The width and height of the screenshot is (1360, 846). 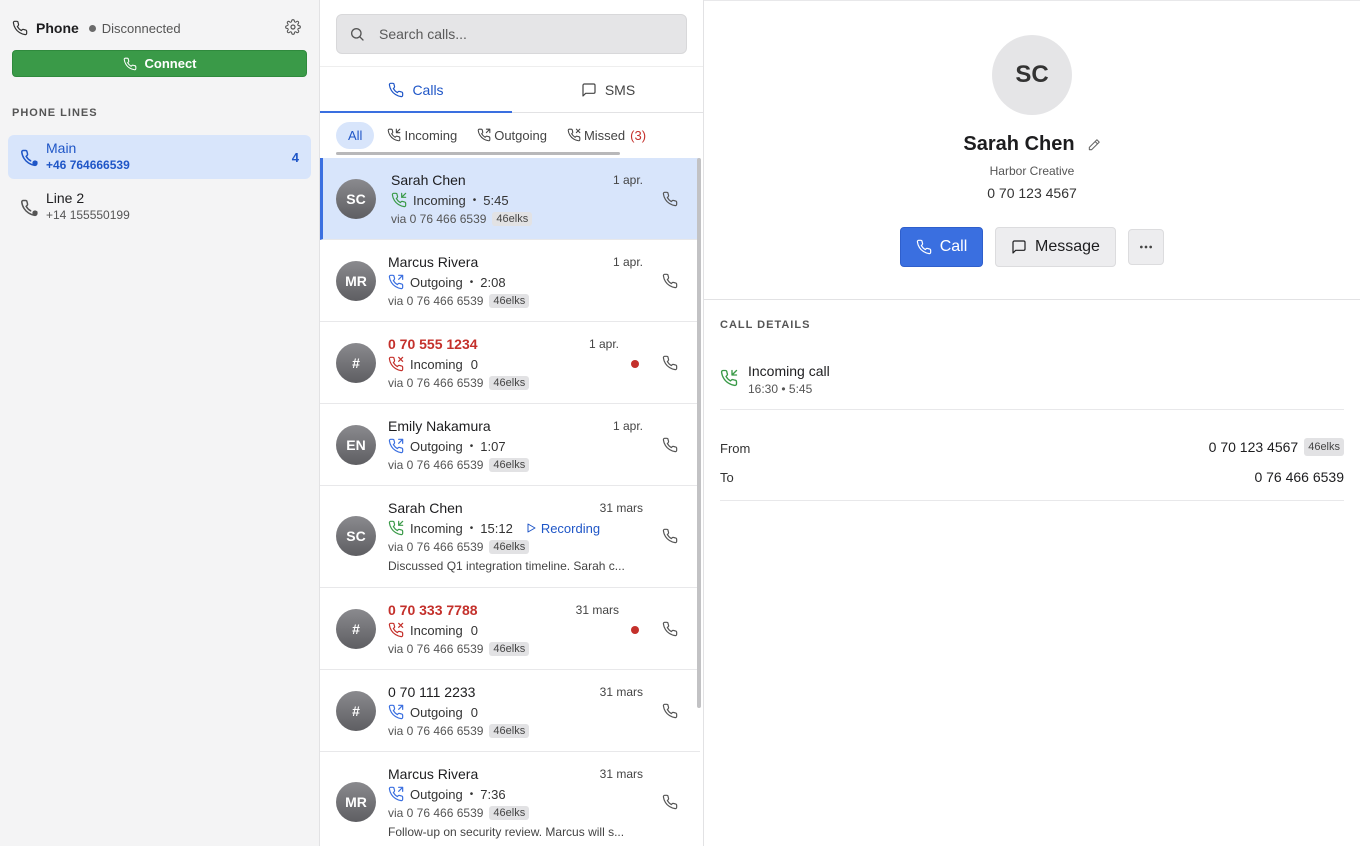 What do you see at coordinates (436, 446) in the screenshot?
I see `call-direction: Outgoing` at bounding box center [436, 446].